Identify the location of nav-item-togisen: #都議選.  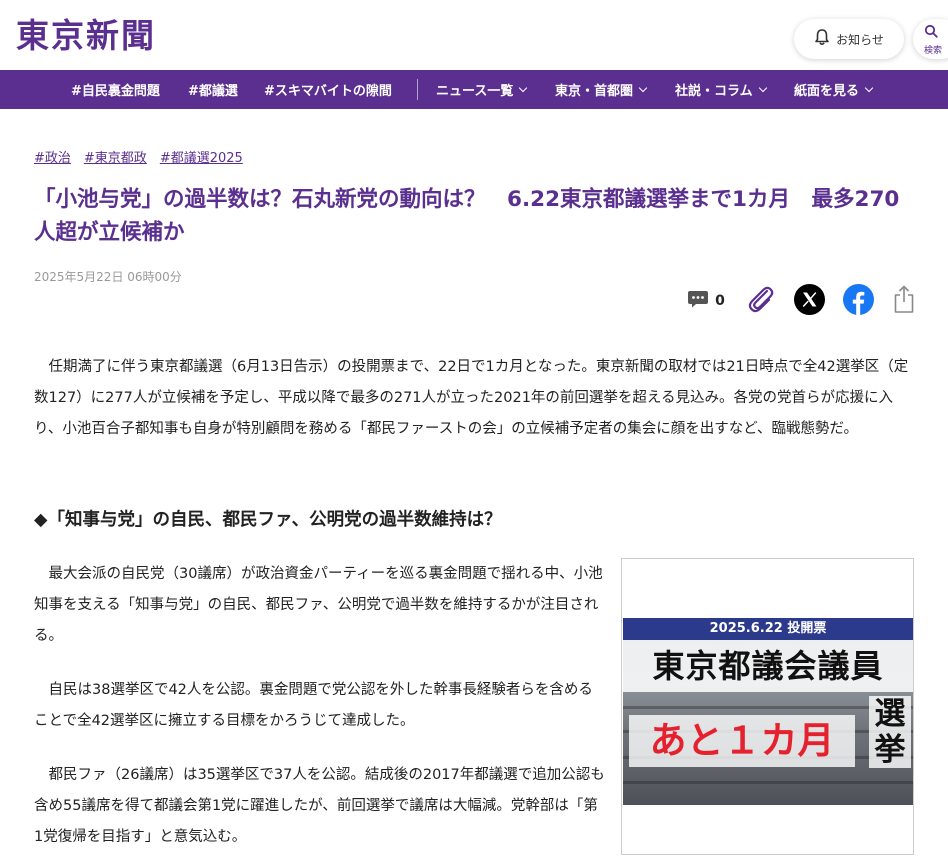
(213, 89).